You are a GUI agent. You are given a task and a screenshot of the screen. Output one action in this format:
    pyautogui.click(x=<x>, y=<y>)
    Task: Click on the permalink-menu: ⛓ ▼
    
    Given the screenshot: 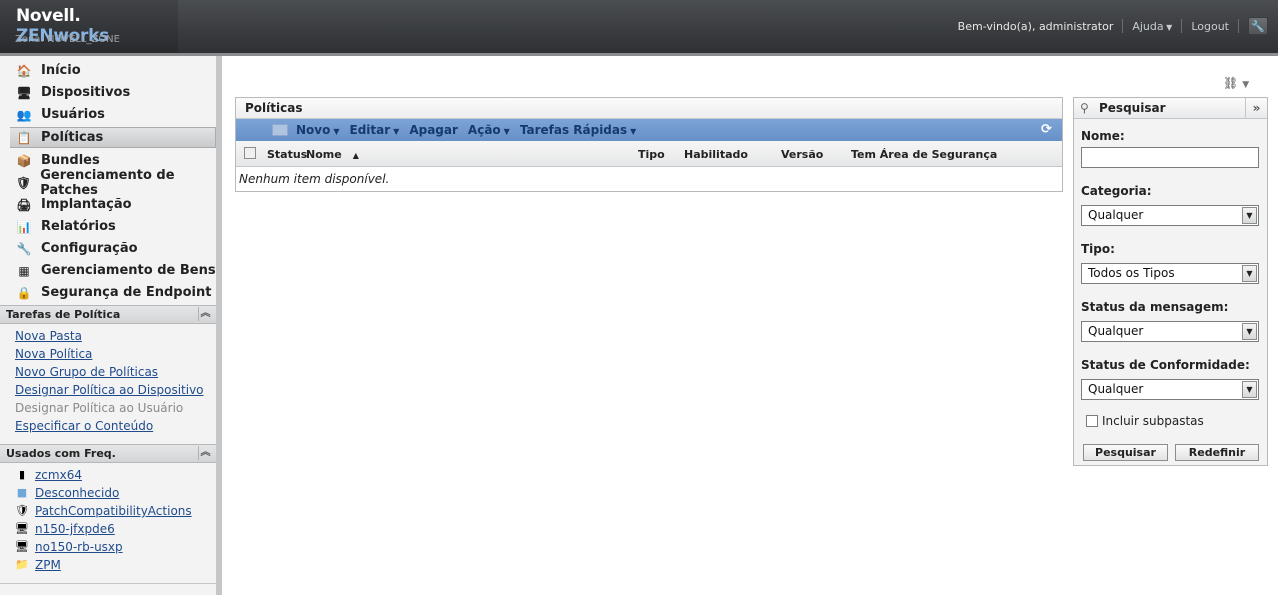 What is the action you would take?
    pyautogui.click(x=1236, y=83)
    